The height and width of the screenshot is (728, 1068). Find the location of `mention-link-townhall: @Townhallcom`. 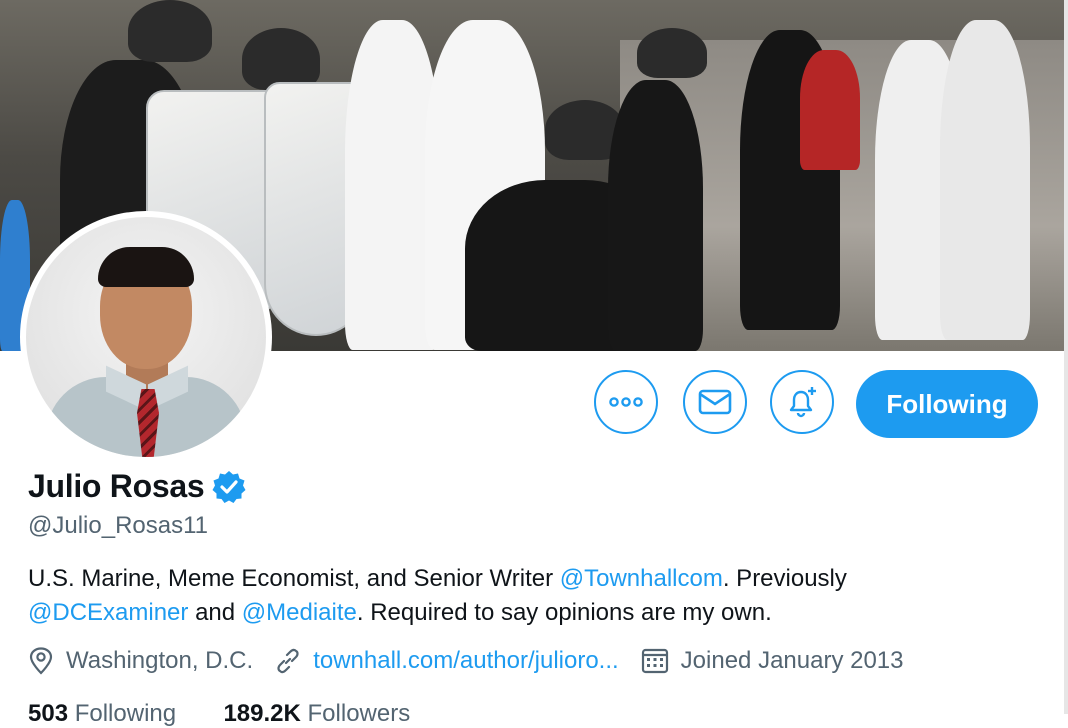

mention-link-townhall: @Townhallcom is located at coordinates (641, 578).